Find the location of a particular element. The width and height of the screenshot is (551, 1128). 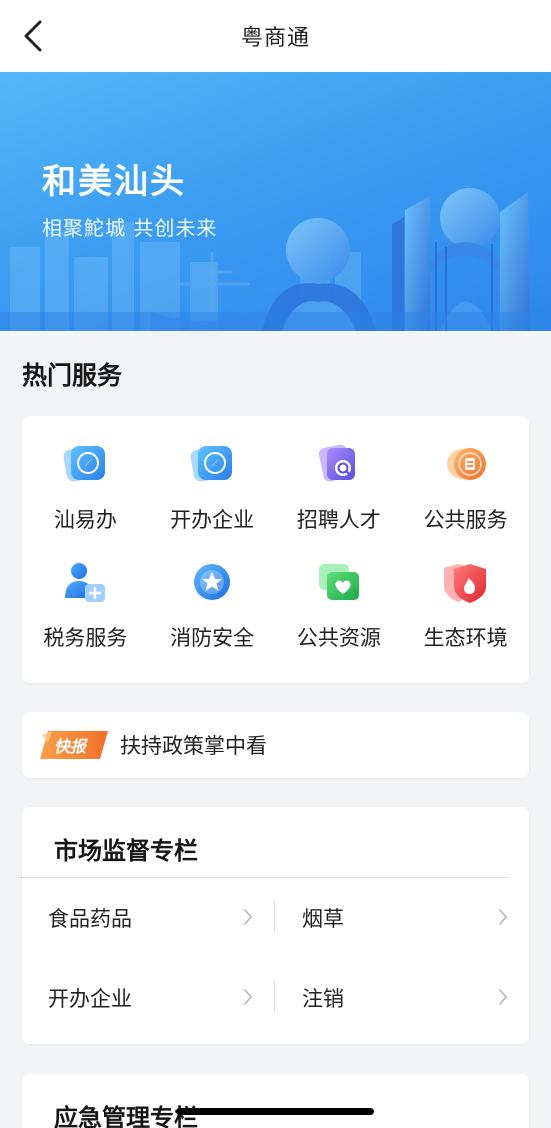

service-label: 公共服务 is located at coordinates (465, 520).